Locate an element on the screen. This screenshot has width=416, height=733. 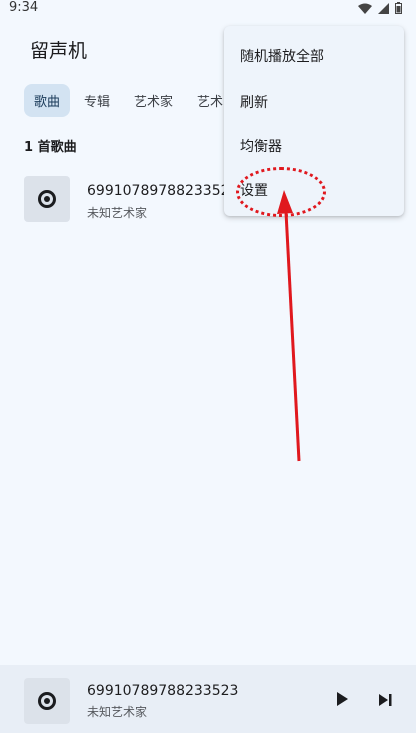
disc-icon is located at coordinates (47, 701).